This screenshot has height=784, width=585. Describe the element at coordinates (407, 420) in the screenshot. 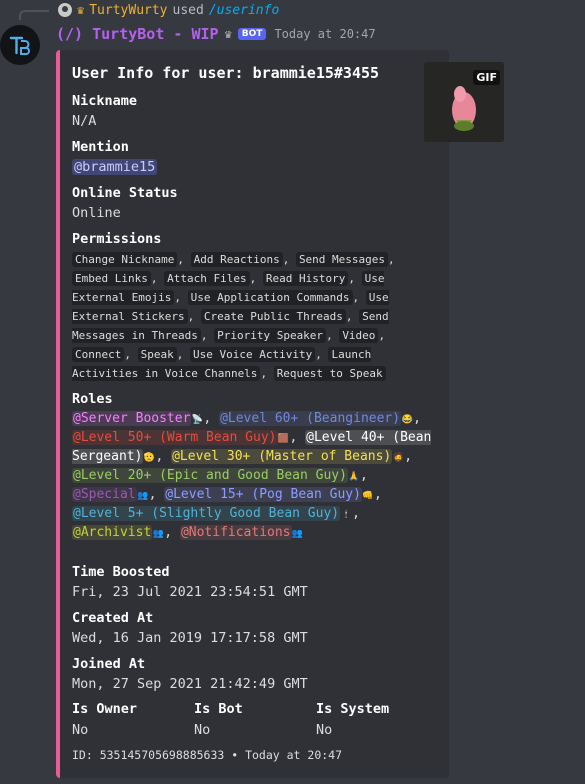

I see `role-emoji-icon: 😂` at that location.